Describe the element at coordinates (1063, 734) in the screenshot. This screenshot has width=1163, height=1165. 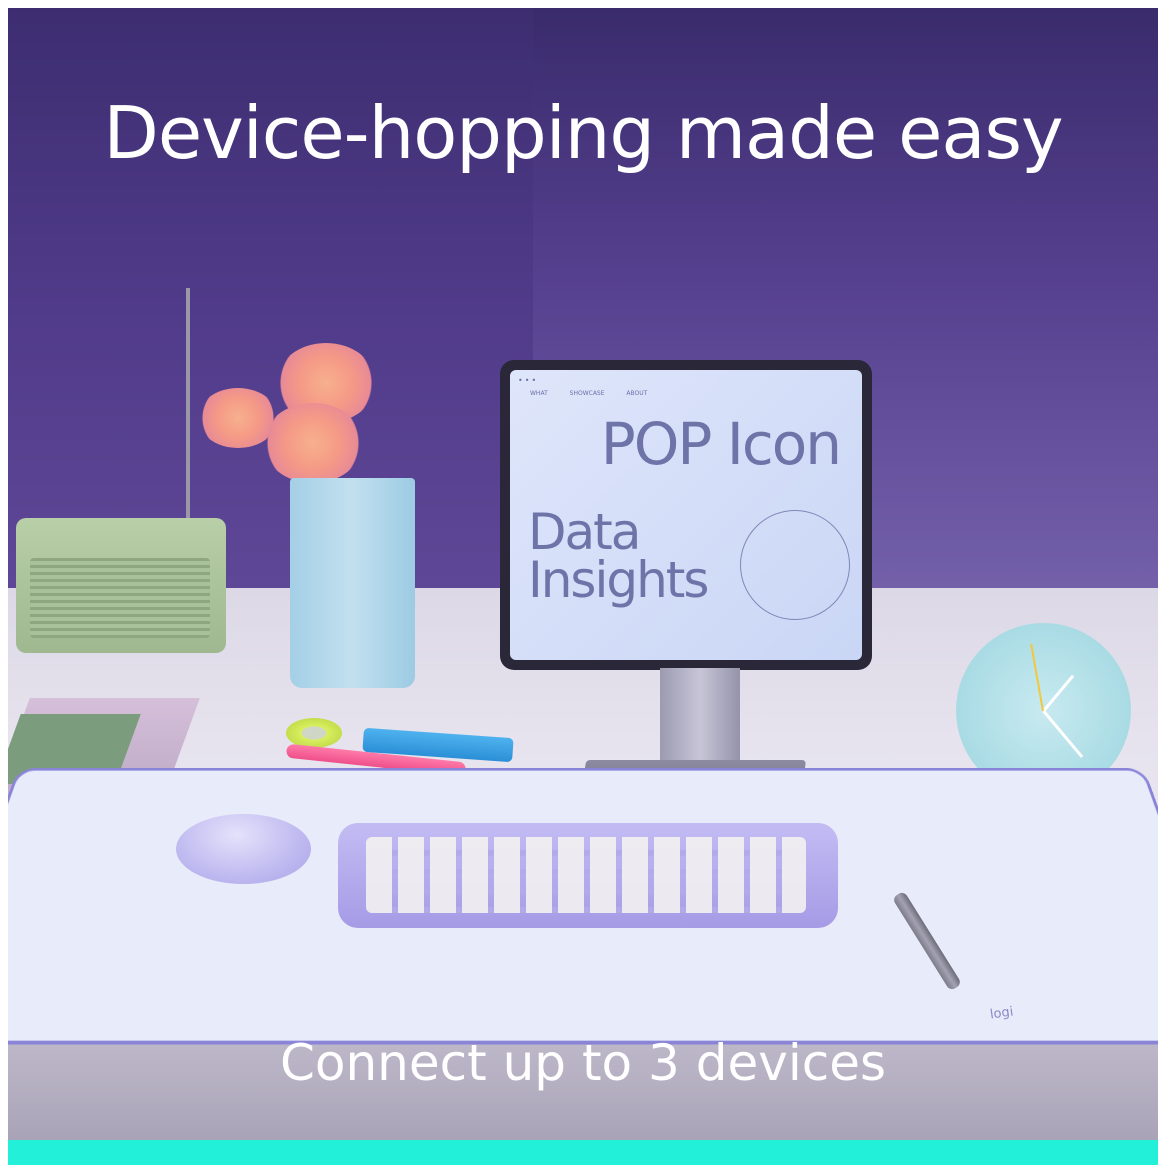
I see `clock-hand-minute` at that location.